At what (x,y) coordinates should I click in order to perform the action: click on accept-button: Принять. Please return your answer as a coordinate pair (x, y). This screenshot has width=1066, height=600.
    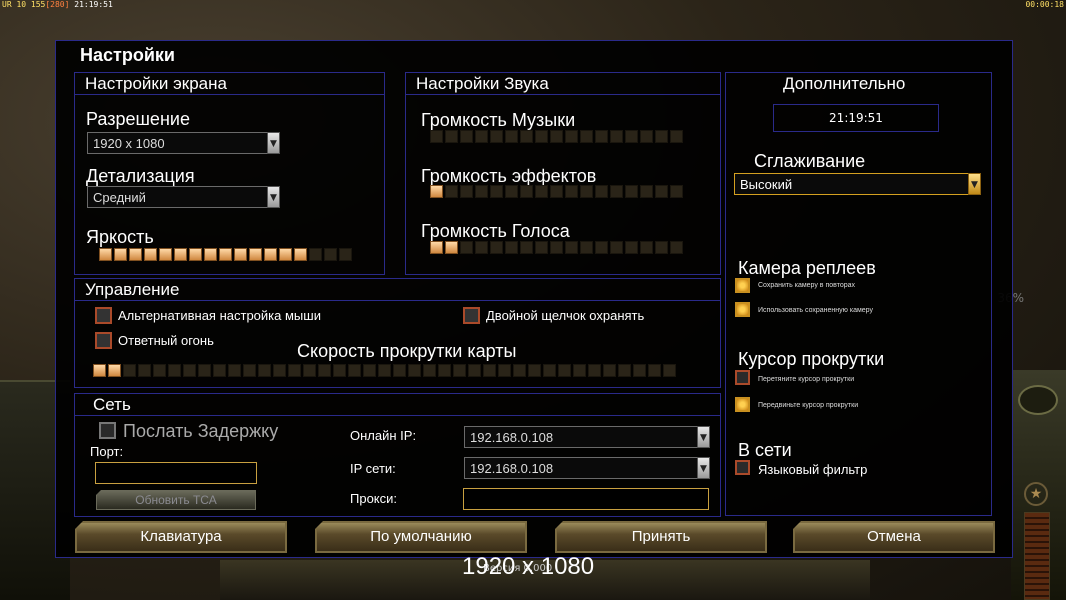
    Looking at the image, I should click on (661, 537).